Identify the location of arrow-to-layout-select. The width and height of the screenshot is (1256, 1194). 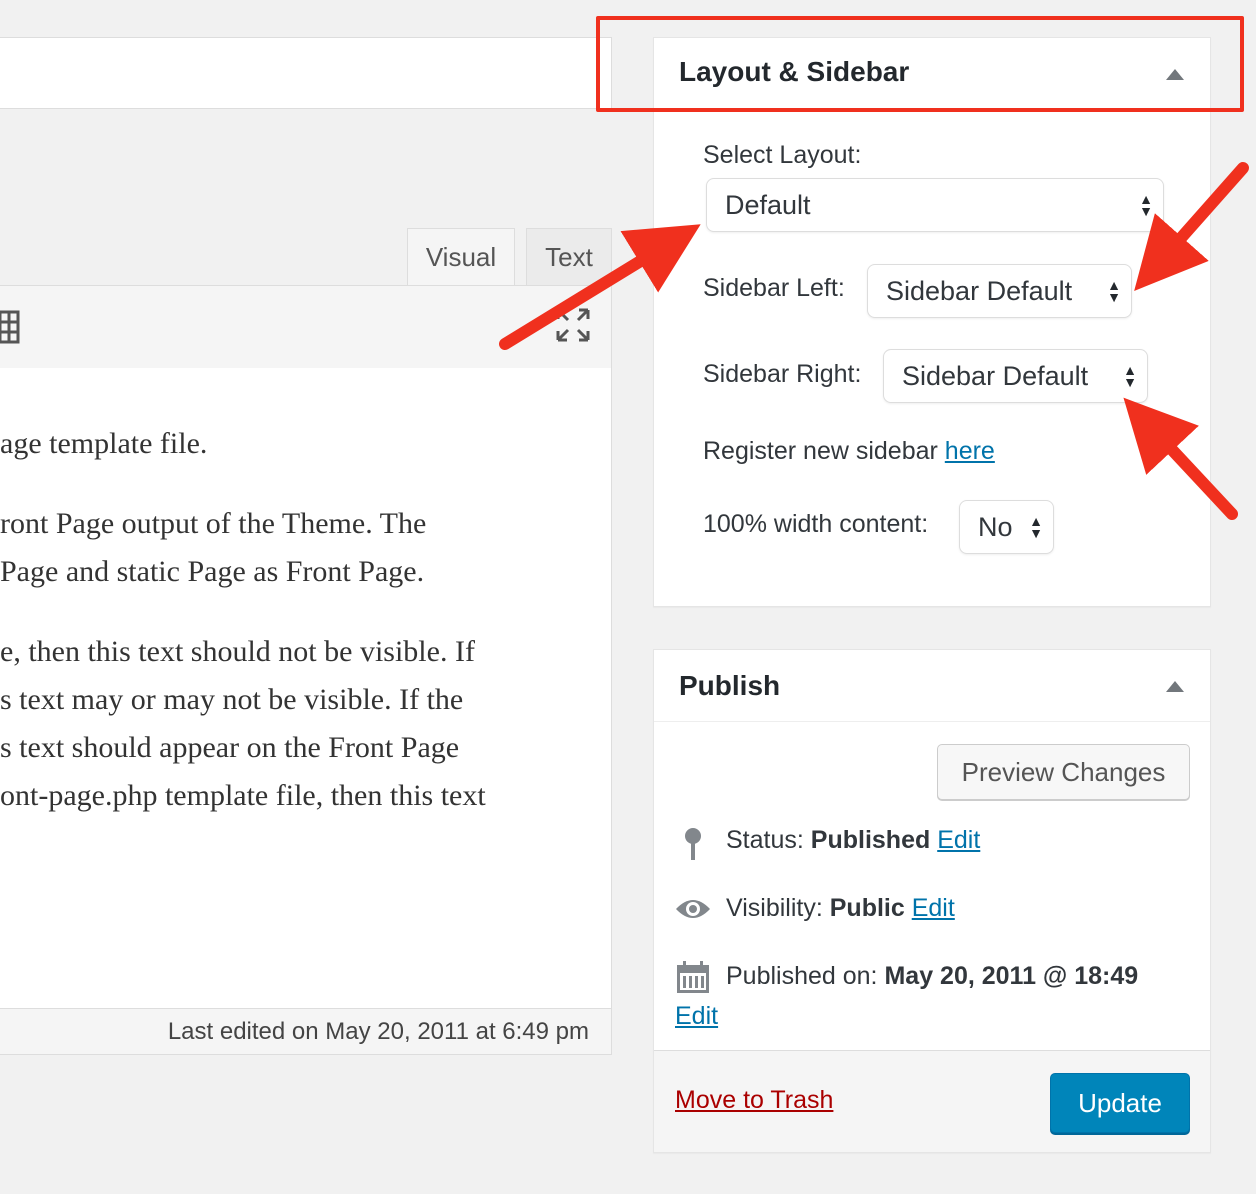
(600, 287).